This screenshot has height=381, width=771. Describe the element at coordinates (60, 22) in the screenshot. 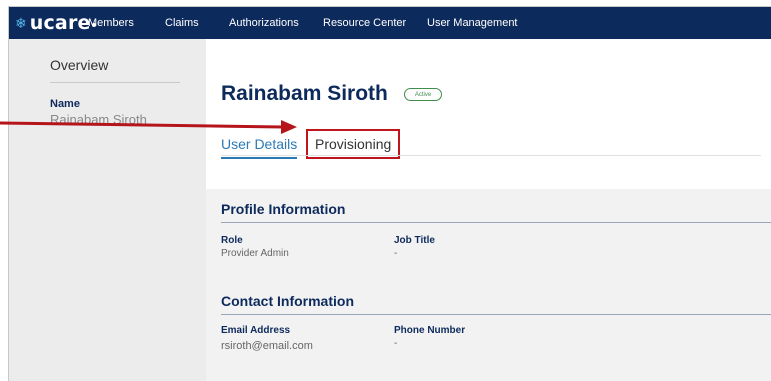

I see `logo-text: ucare` at that location.